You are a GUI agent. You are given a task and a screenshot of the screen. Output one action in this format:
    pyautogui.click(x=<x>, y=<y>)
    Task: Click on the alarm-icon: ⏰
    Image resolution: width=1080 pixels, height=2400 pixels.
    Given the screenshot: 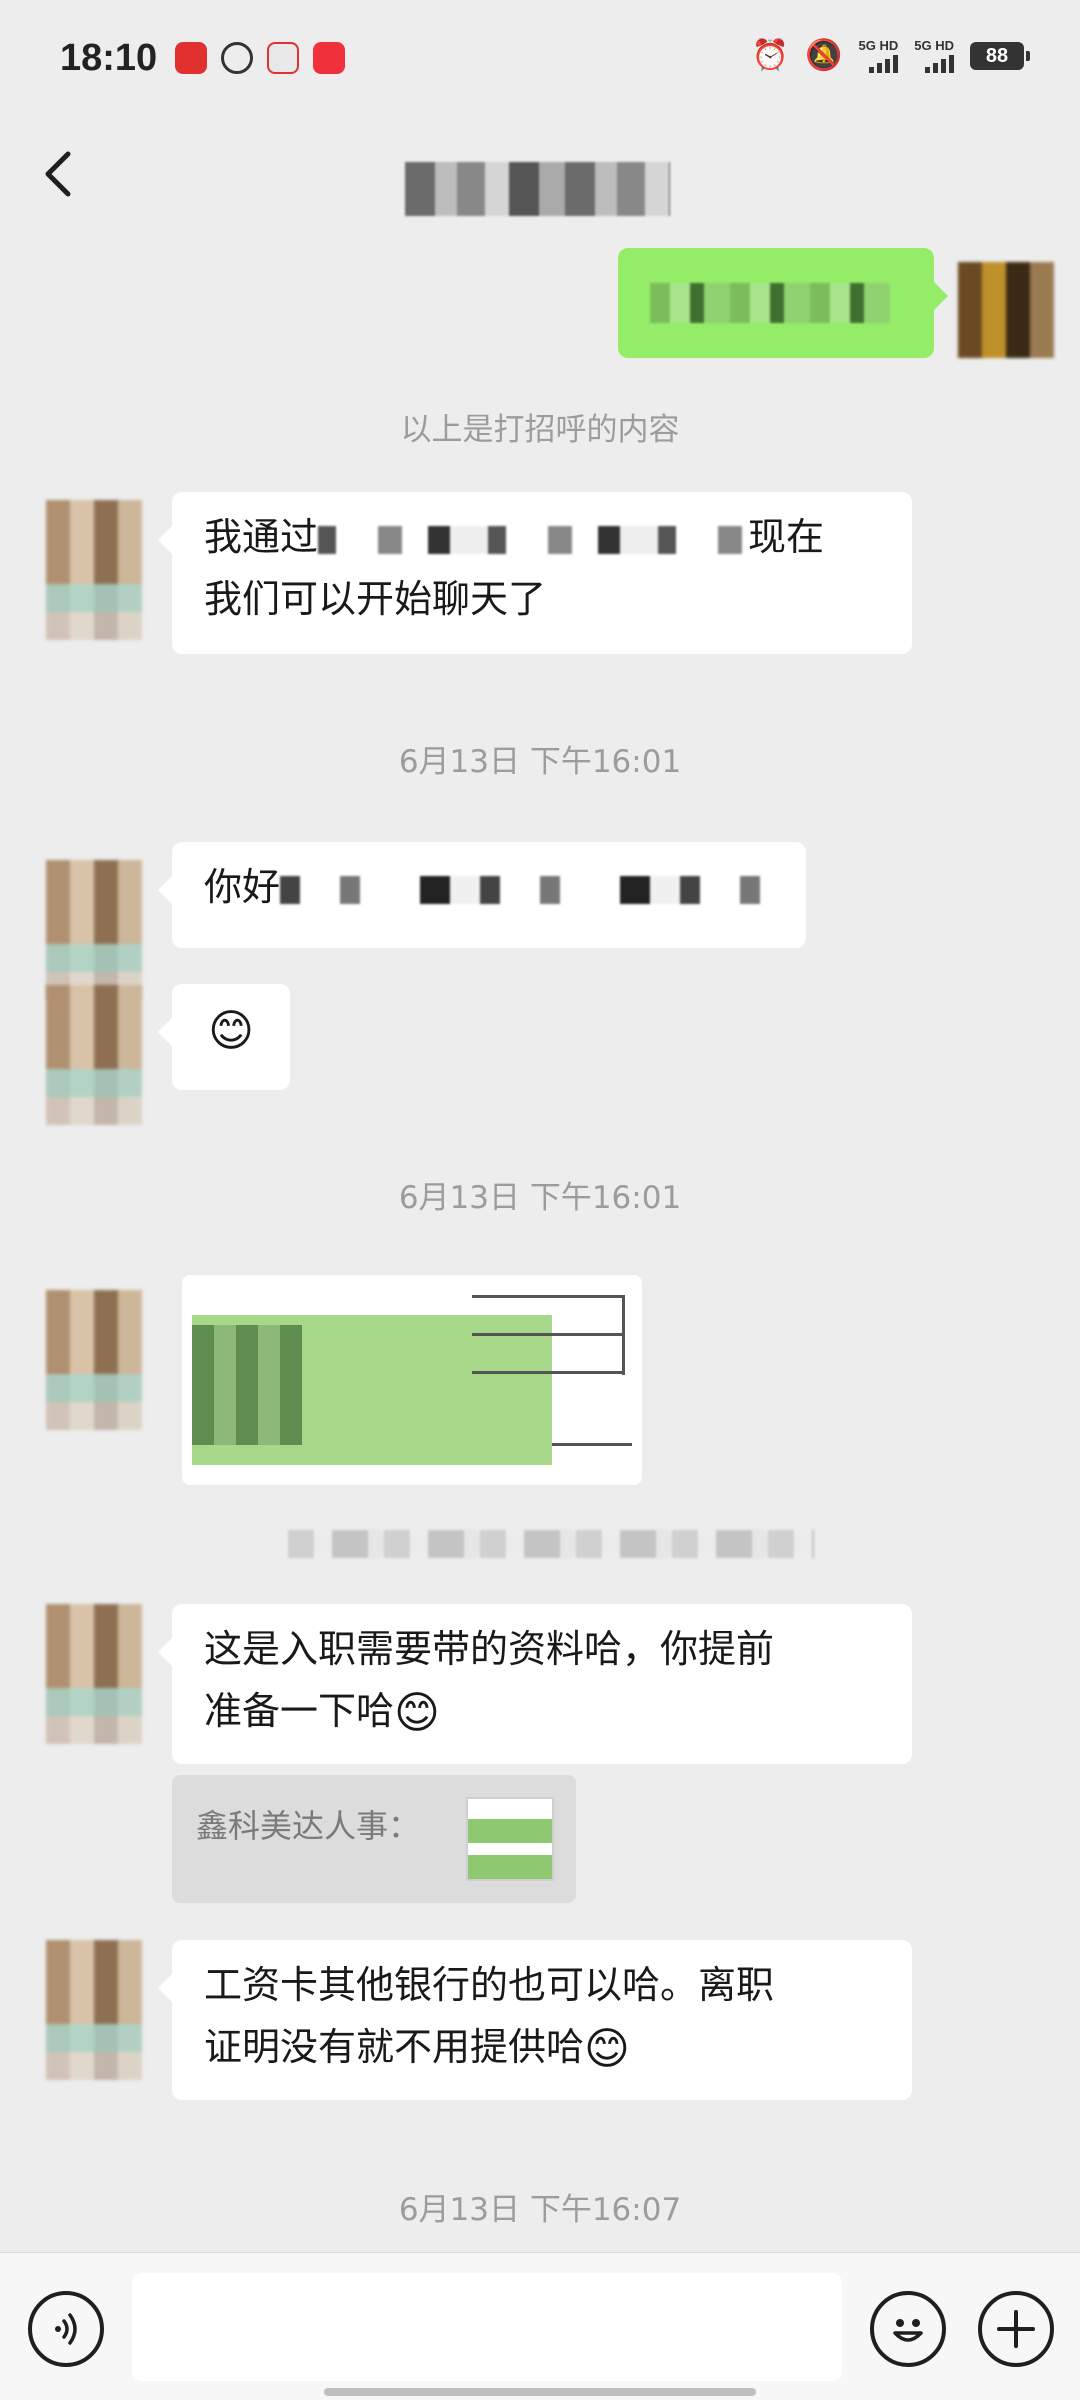 What is the action you would take?
    pyautogui.click(x=770, y=55)
    